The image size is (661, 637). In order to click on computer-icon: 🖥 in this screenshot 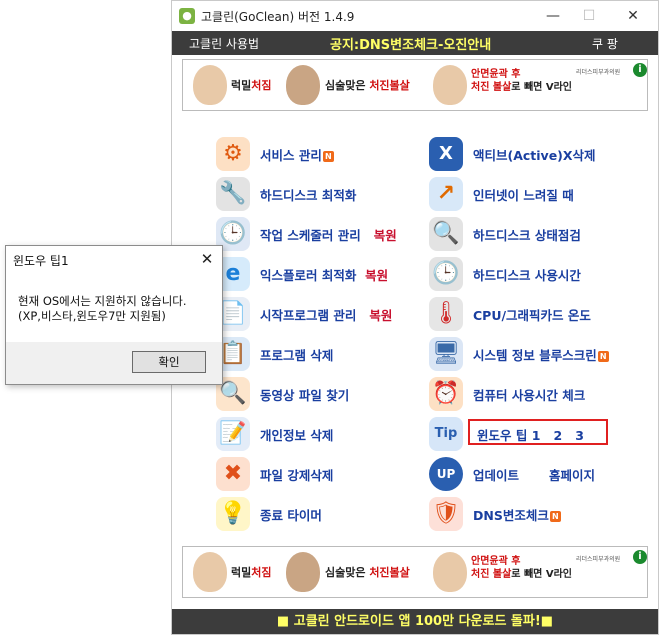, I will do `click(446, 354)`.